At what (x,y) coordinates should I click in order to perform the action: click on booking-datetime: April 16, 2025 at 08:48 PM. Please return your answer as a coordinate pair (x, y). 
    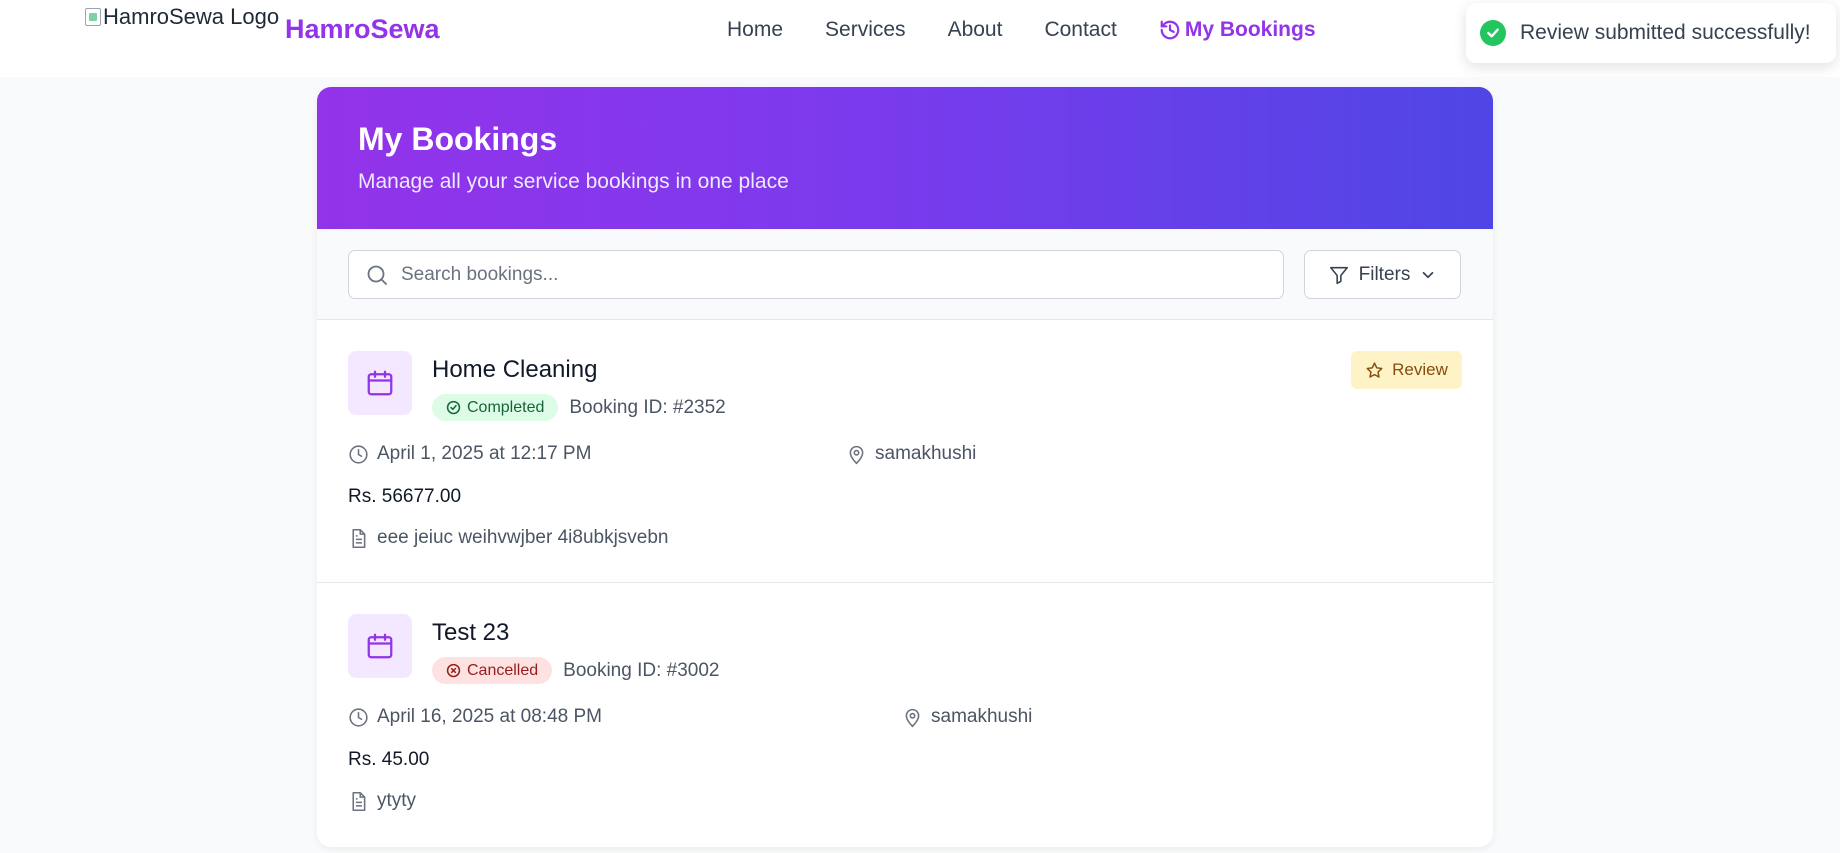
    Looking at the image, I should click on (475, 717).